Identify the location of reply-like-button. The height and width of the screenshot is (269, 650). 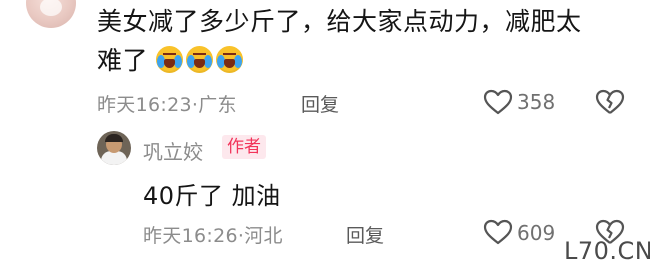
(498, 232).